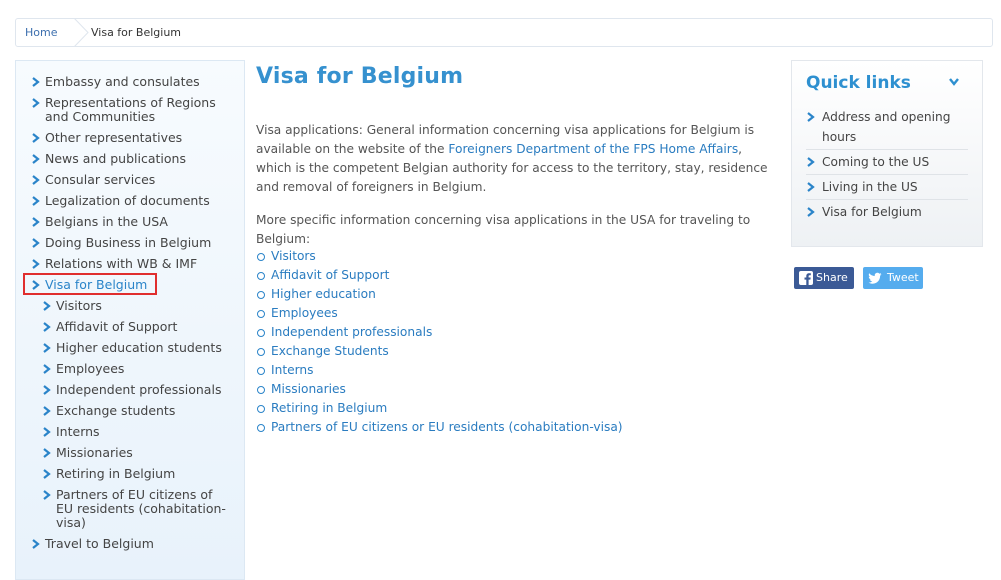 This screenshot has width=1001, height=580. I want to click on sidebar-item-consular: Consular services, so click(132, 180).